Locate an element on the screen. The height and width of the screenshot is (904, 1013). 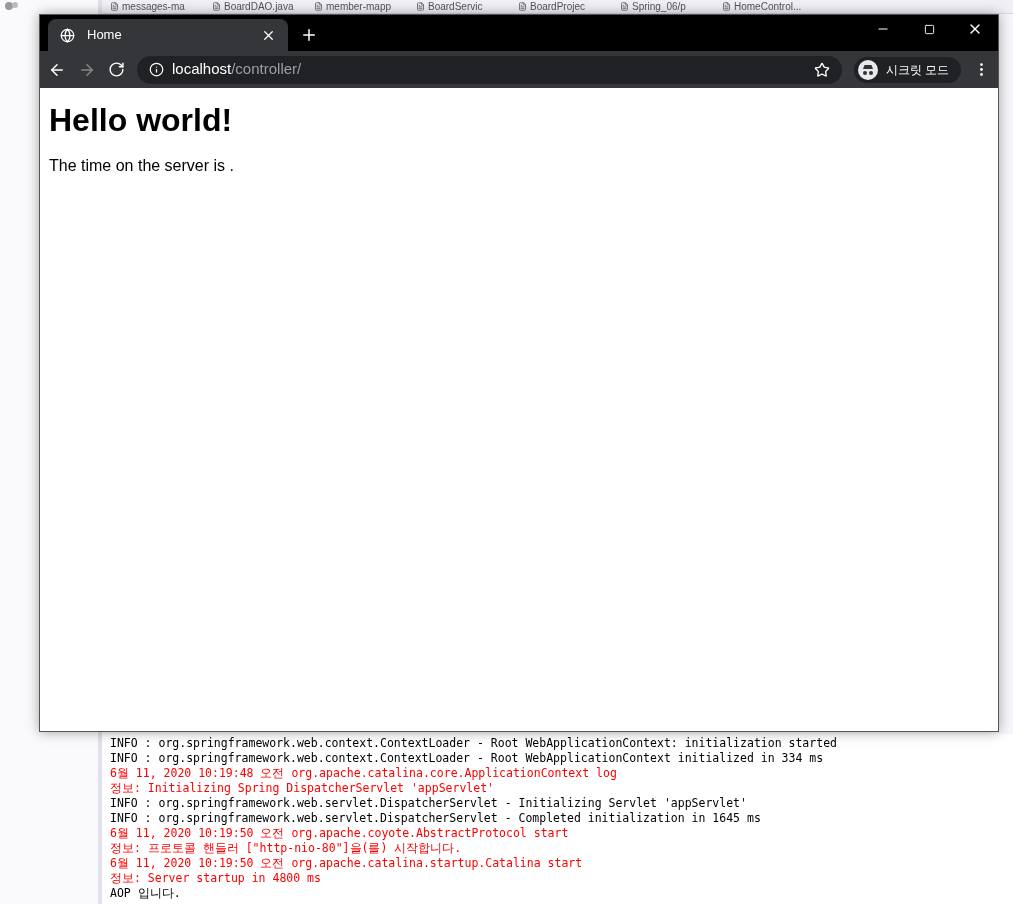
console-line: 정보: Initializing Spring DispatcherServlet 'appServlet' is located at coordinates (303, 788).